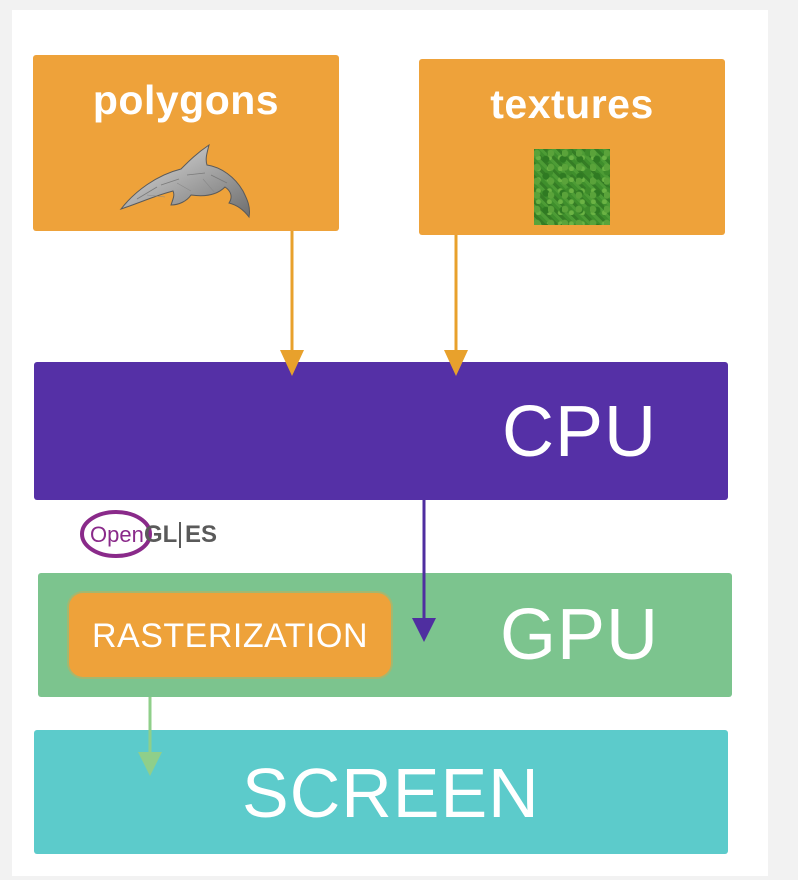  I want to click on arrow-polygons-to-cpu, so click(292, 303).